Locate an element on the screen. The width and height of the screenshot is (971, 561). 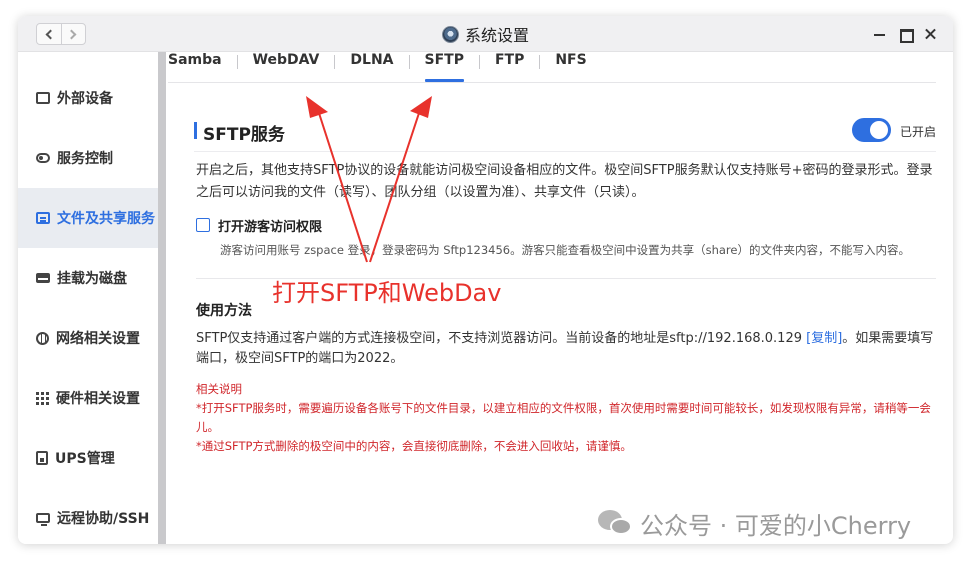
sidebar-item-hardware: 硬件相关设置 is located at coordinates (88, 398).